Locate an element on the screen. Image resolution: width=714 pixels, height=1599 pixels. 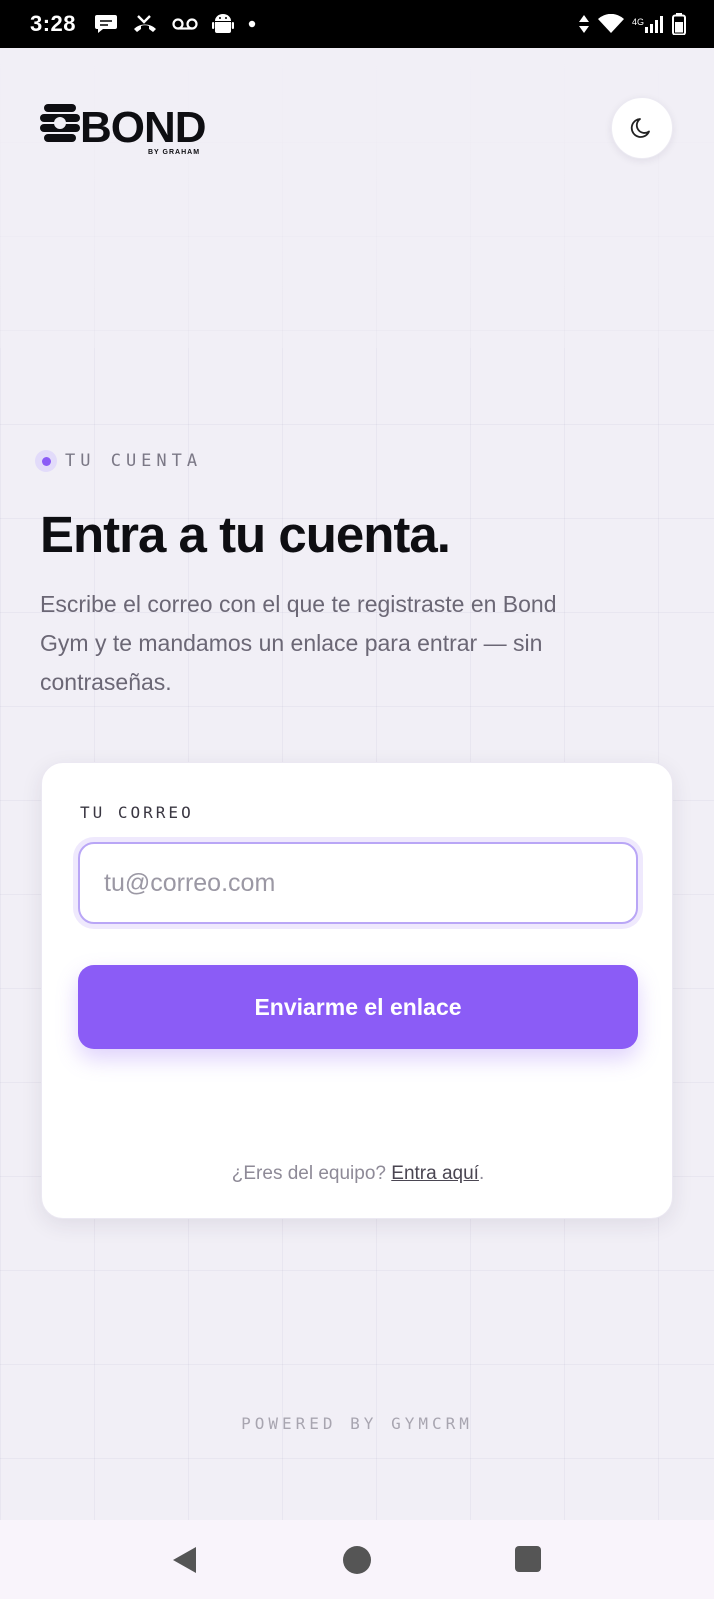
more-notifications-dot-icon is located at coordinates (252, 24).